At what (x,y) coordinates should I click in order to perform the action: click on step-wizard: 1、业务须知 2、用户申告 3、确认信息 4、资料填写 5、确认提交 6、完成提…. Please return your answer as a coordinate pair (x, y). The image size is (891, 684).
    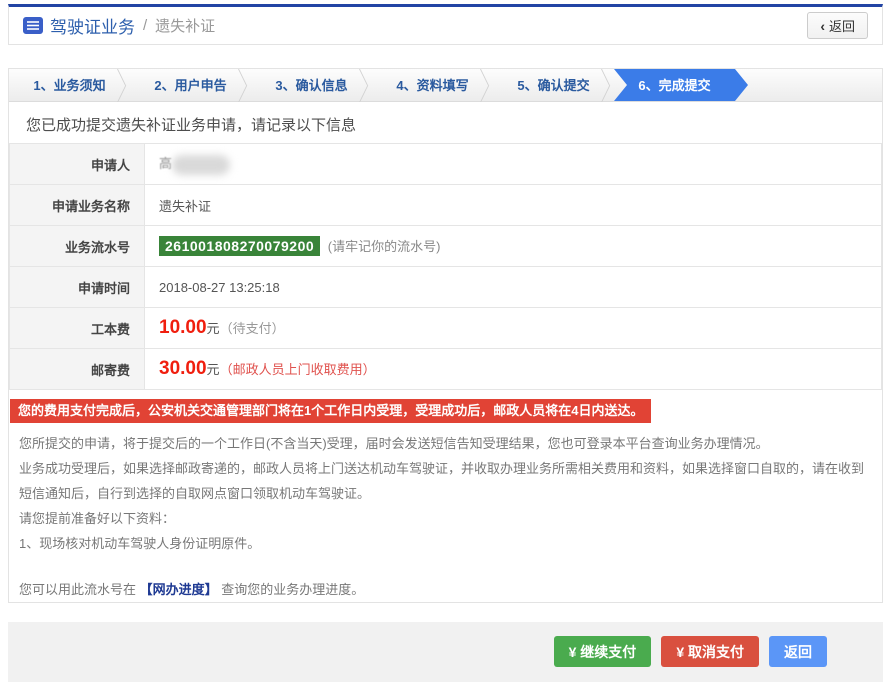
    Looking at the image, I should click on (445, 85).